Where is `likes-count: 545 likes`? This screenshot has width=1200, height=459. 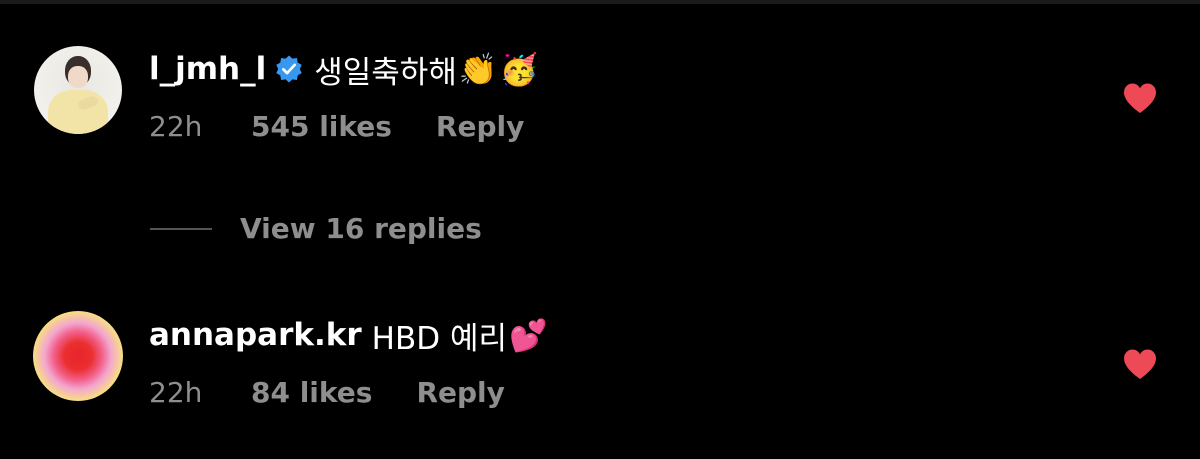 likes-count: 545 likes is located at coordinates (321, 126).